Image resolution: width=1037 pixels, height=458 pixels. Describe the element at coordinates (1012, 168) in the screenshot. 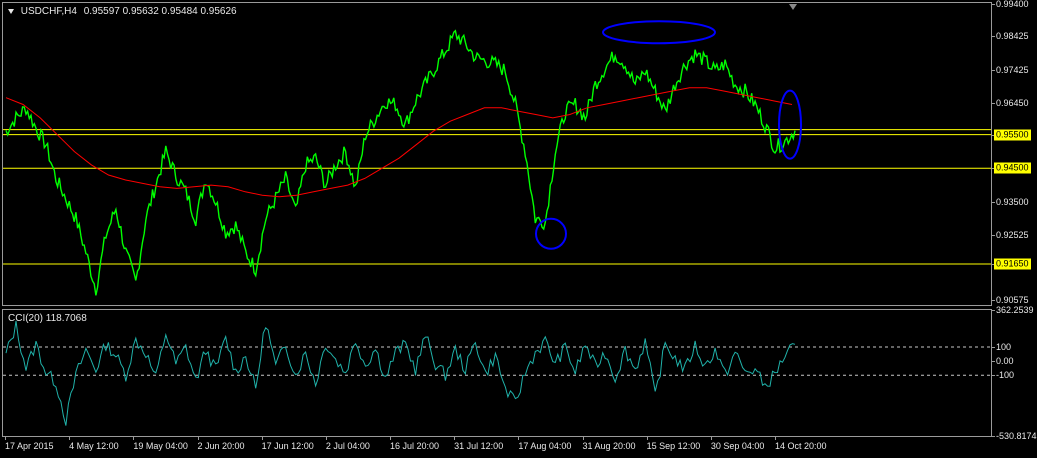

I see `level-price-box: 0.94500` at that location.